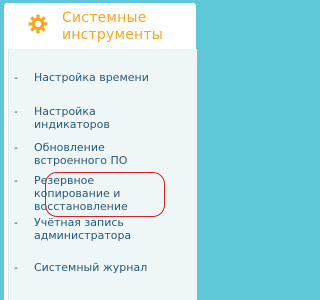 The height and width of the screenshot is (300, 320). I want to click on gear-icon, so click(38, 24).